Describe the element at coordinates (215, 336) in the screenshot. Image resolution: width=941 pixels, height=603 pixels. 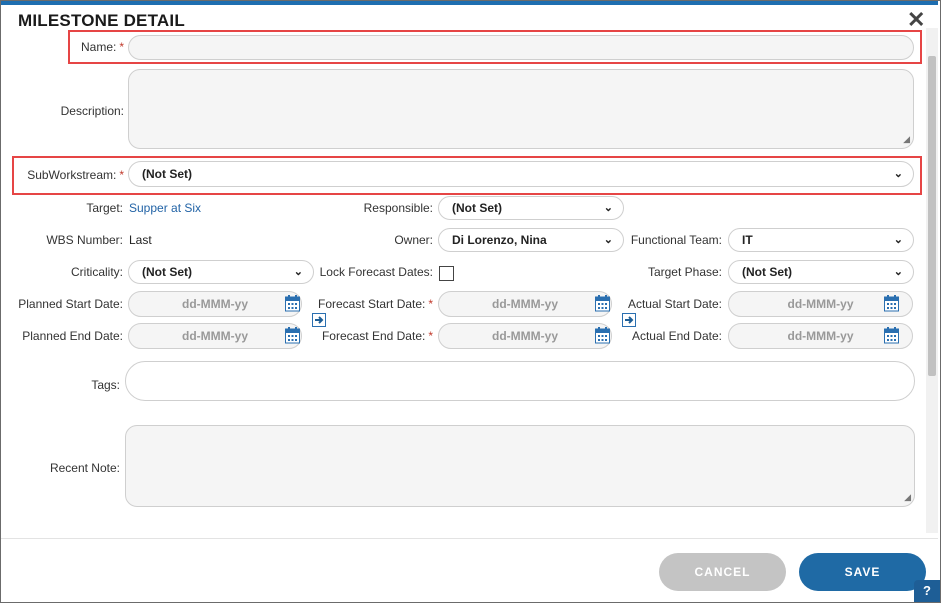
I see `planned-end-input: dd-MMM-yy` at that location.